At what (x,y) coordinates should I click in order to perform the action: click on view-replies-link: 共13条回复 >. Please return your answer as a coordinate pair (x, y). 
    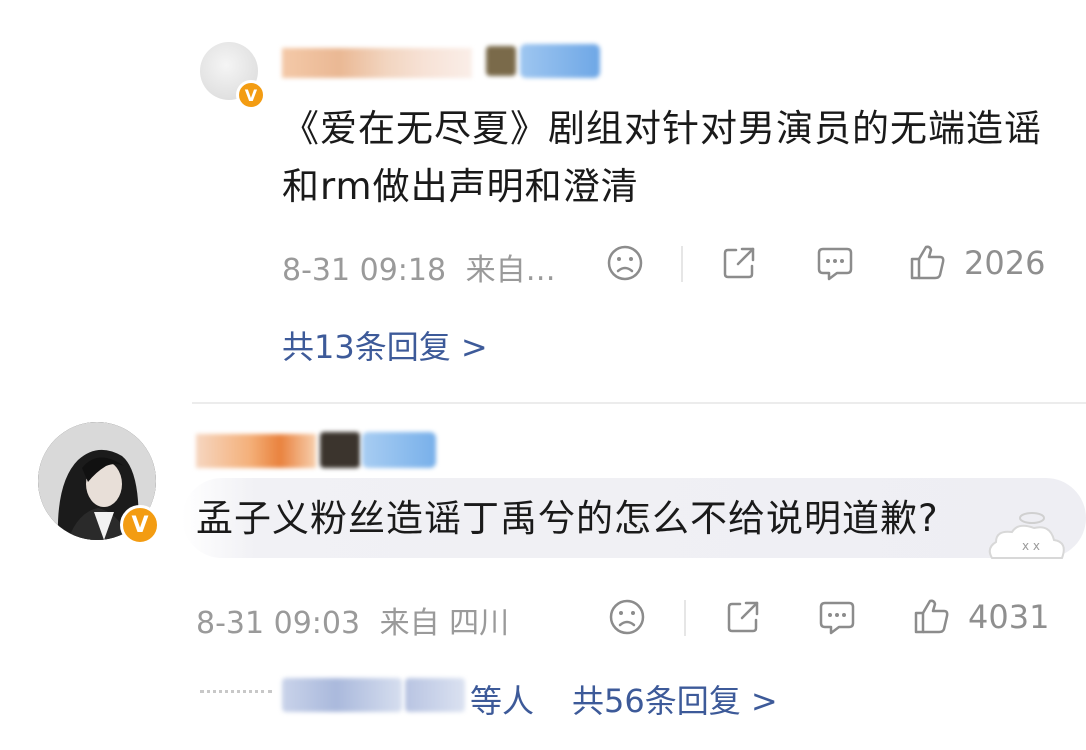
    Looking at the image, I should click on (385, 345).